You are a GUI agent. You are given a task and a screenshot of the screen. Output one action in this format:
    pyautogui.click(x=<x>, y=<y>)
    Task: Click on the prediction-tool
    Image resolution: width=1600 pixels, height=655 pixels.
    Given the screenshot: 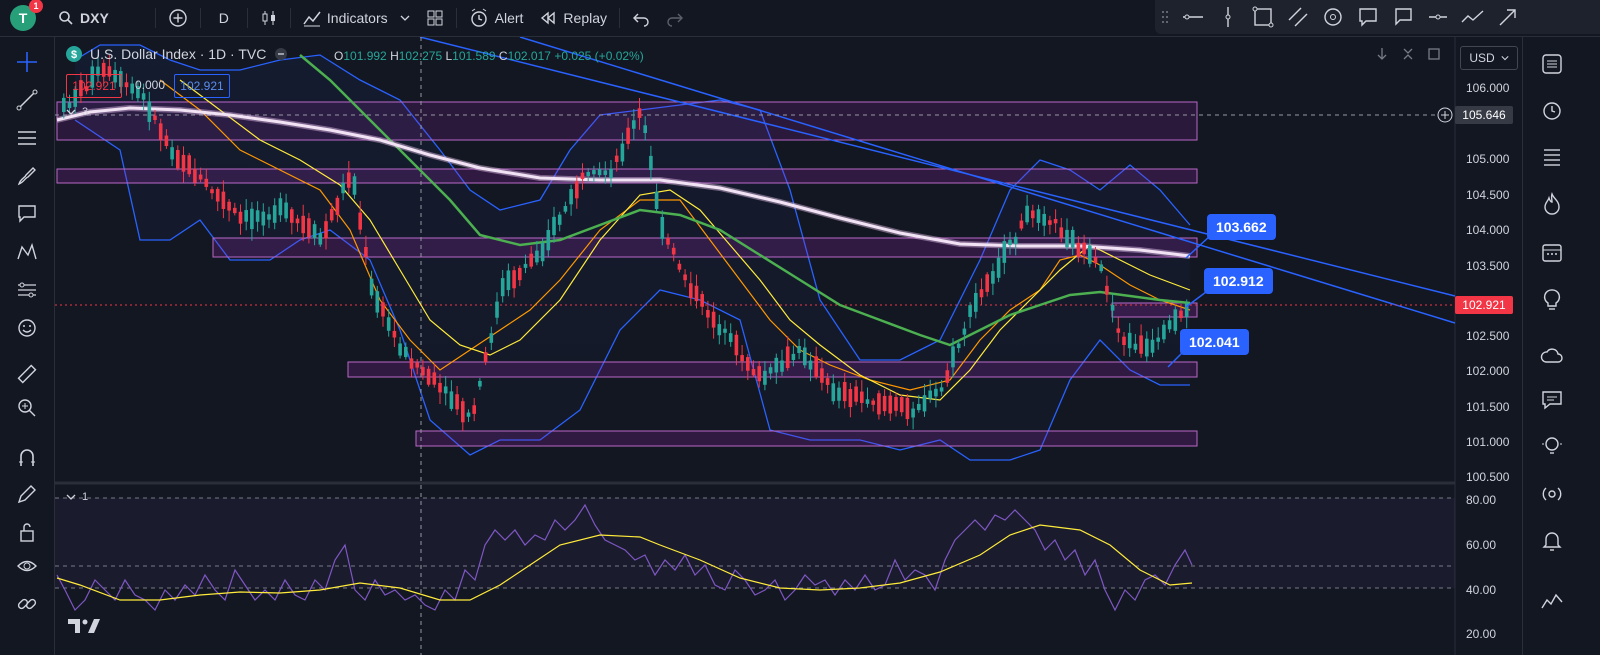 What is the action you would take?
    pyautogui.click(x=27, y=290)
    